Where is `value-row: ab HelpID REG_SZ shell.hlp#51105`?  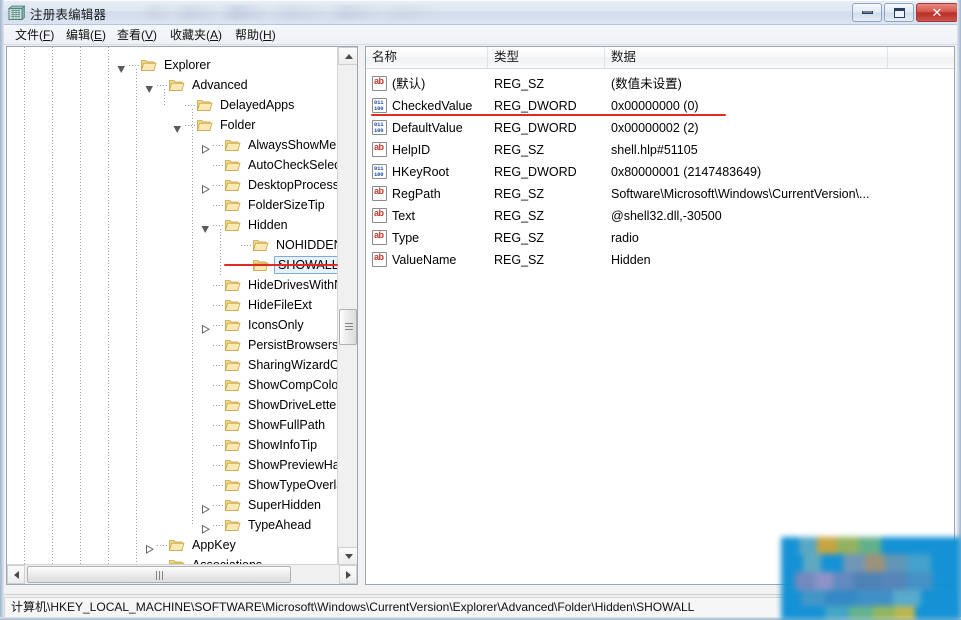 value-row: ab HelpID REG_SZ shell.hlp#51105 is located at coordinates (660, 150).